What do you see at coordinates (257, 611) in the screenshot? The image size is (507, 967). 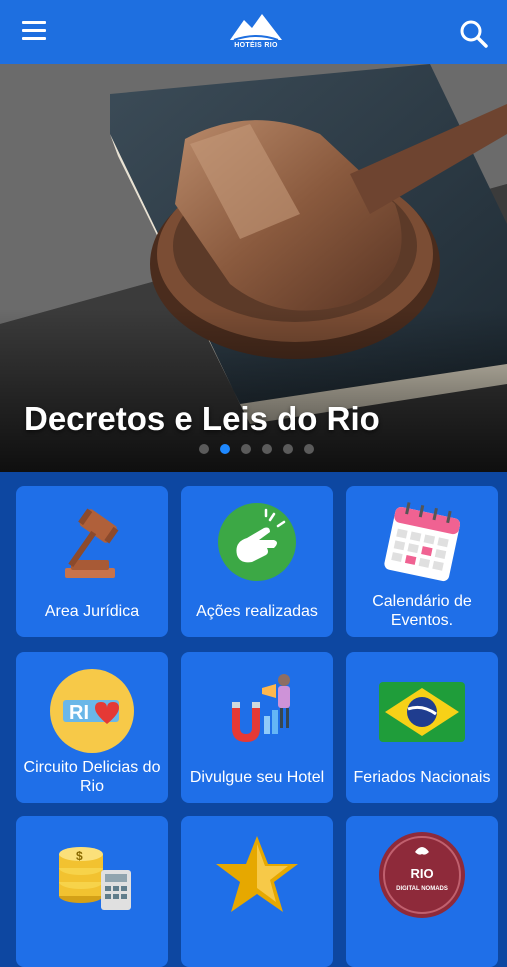 I see `tile-label: Ações realizadas` at bounding box center [257, 611].